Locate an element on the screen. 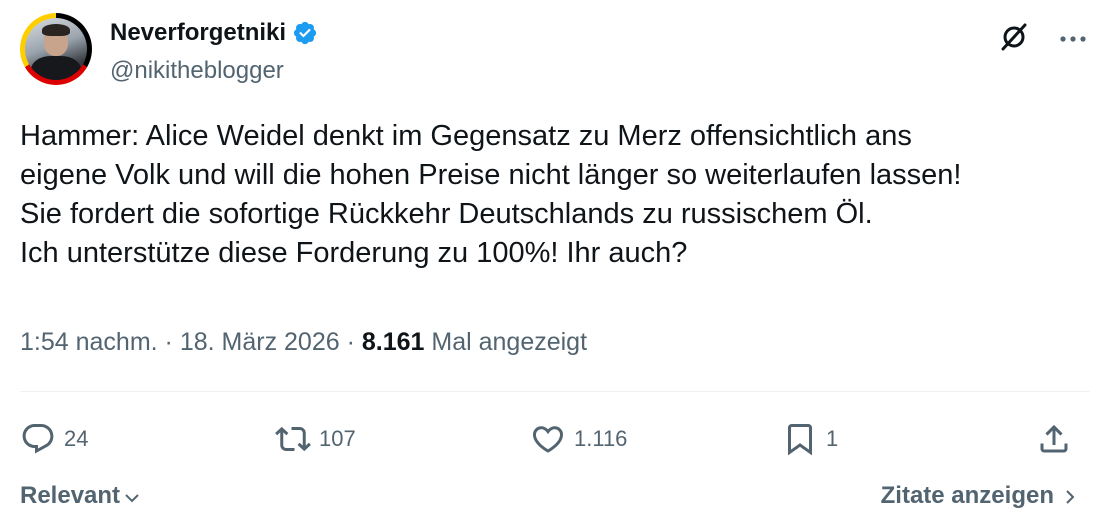 The width and height of the screenshot is (1107, 532). name-row: Neverforgetniki is located at coordinates (214, 33).